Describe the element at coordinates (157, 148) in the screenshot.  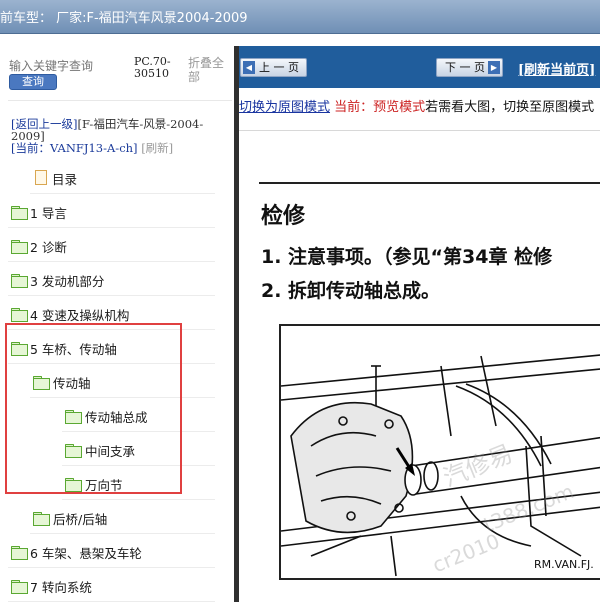
I see `refresh-link: [刷新]` at that location.